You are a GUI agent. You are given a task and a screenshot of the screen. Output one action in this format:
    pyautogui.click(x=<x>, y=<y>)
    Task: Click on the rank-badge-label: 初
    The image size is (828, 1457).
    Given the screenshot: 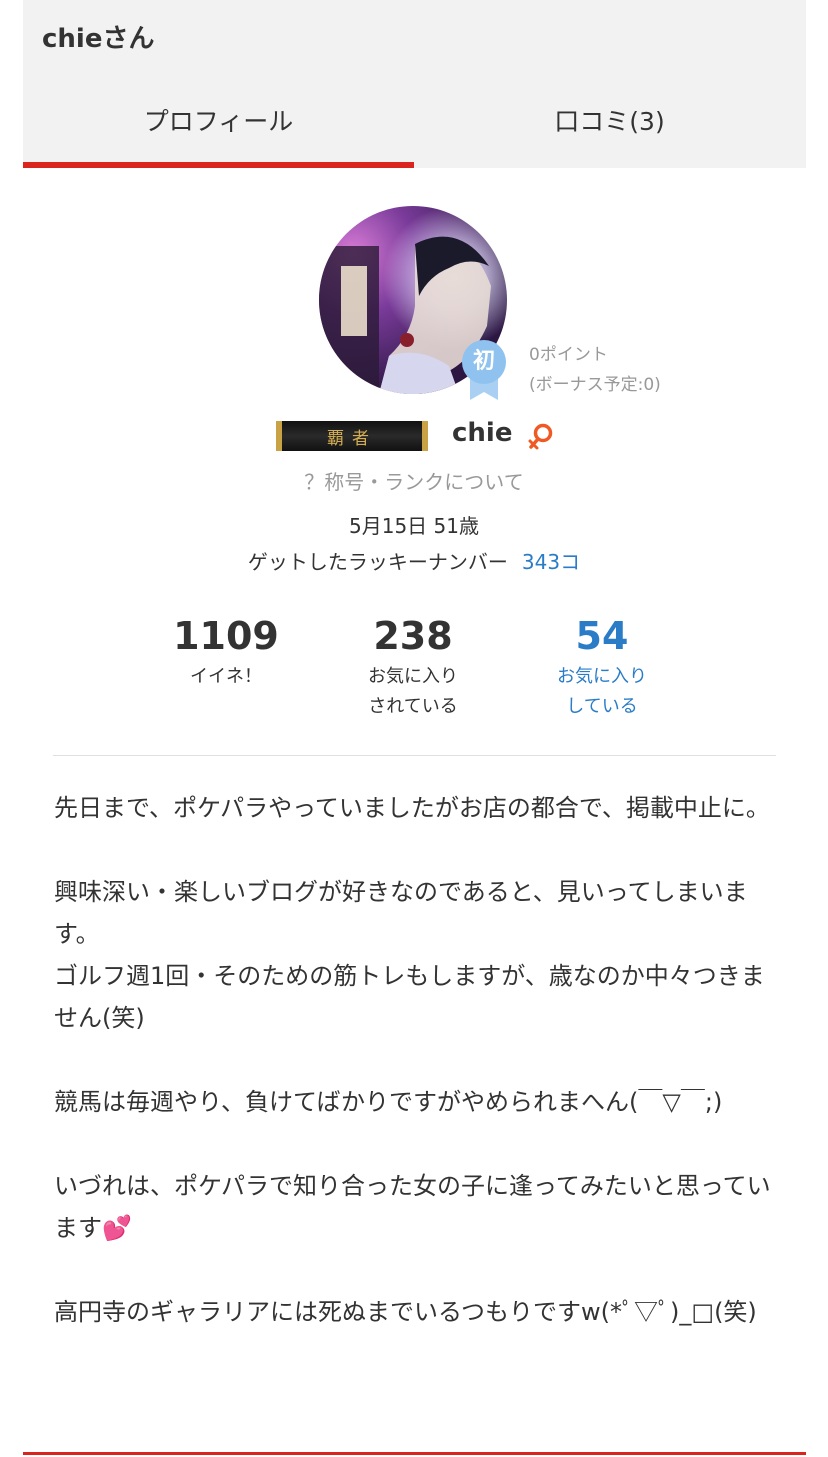 What is the action you would take?
    pyautogui.click(x=483, y=361)
    